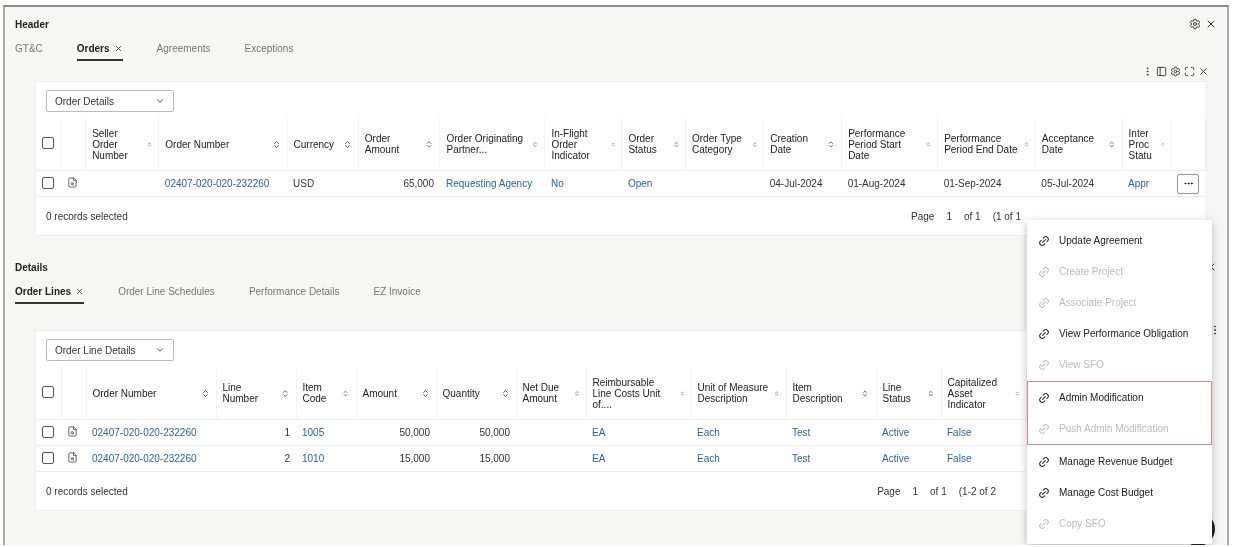 Image resolution: width=1233 pixels, height=547 pixels. What do you see at coordinates (32, 24) in the screenshot?
I see `section-title: Header` at bounding box center [32, 24].